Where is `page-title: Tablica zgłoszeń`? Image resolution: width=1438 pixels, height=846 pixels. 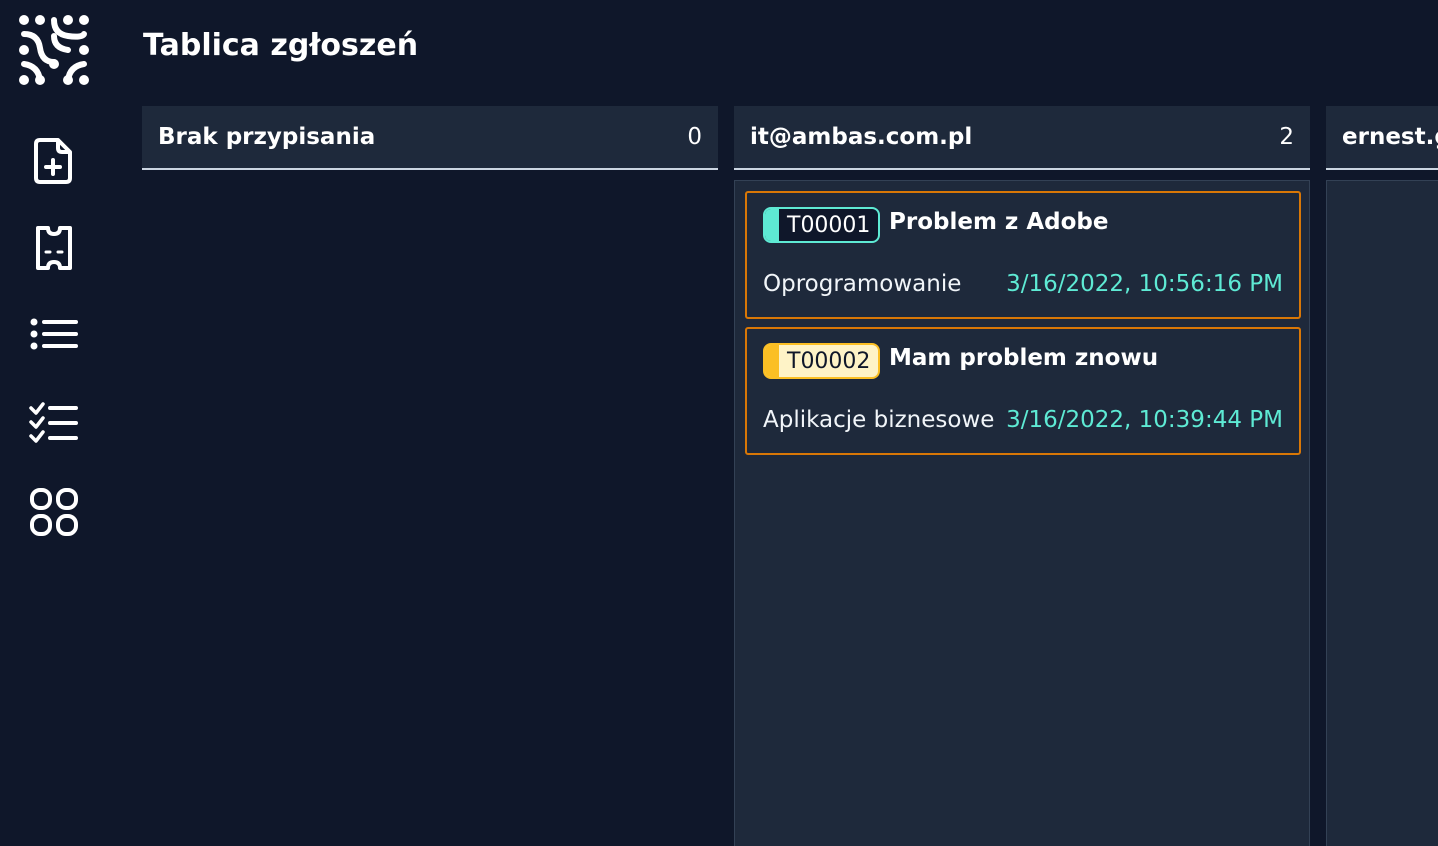
page-title: Tablica zgłoszeń is located at coordinates (281, 45).